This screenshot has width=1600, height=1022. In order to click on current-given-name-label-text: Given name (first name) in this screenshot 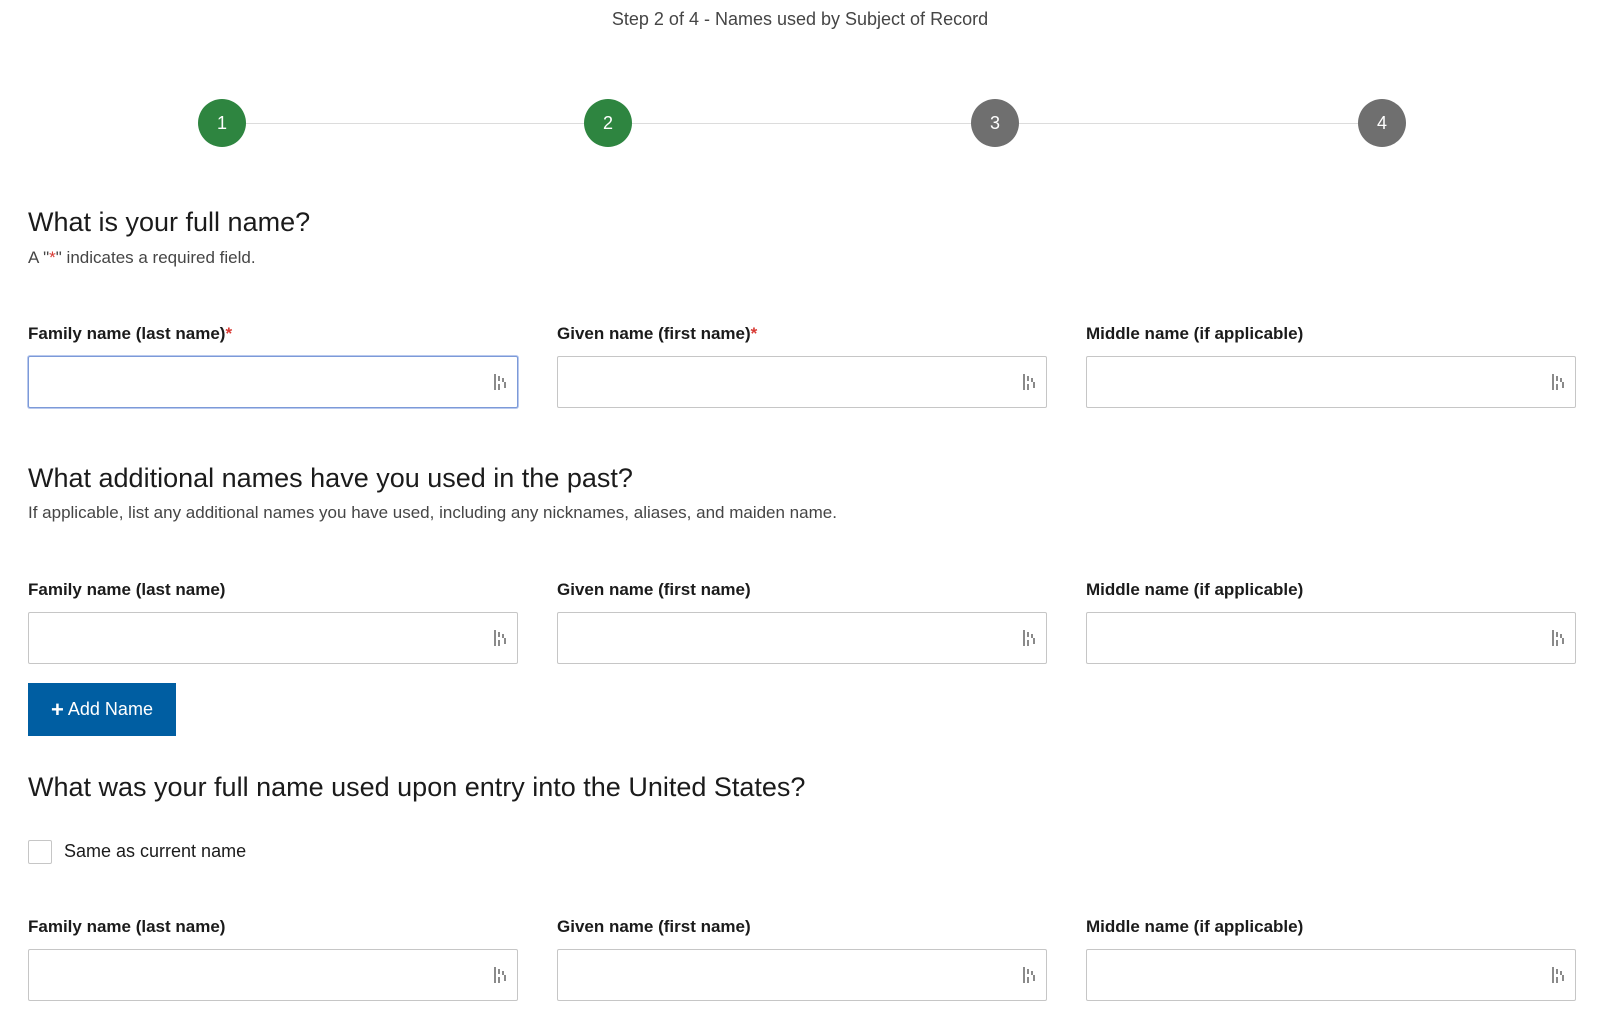, I will do `click(654, 333)`.